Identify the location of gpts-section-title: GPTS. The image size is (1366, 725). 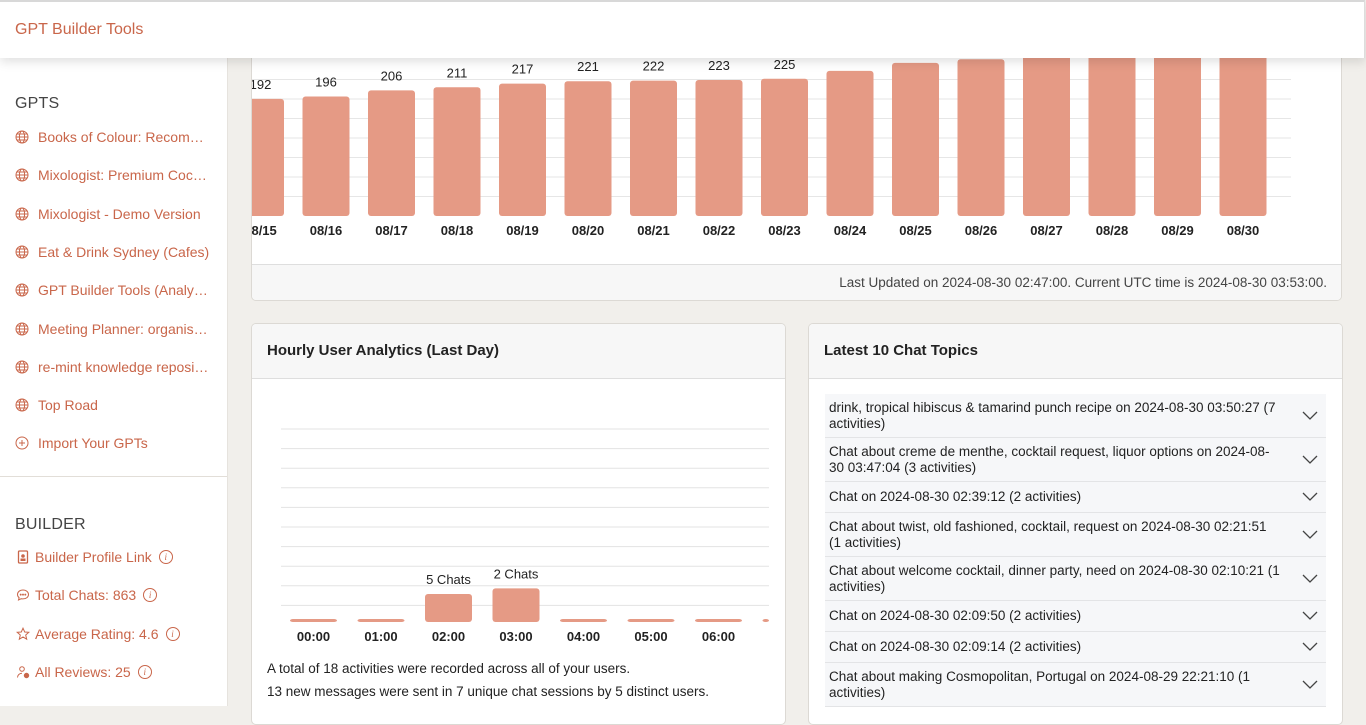
(37, 103).